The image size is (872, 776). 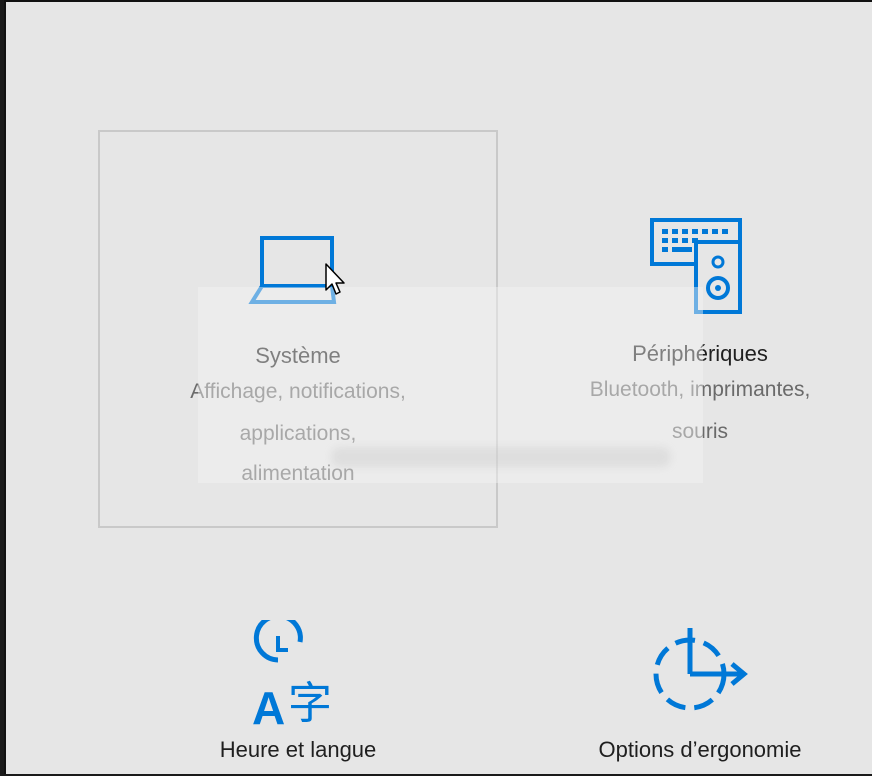 What do you see at coordinates (298, 473) in the screenshot?
I see `tile-desc-line: alimentation` at bounding box center [298, 473].